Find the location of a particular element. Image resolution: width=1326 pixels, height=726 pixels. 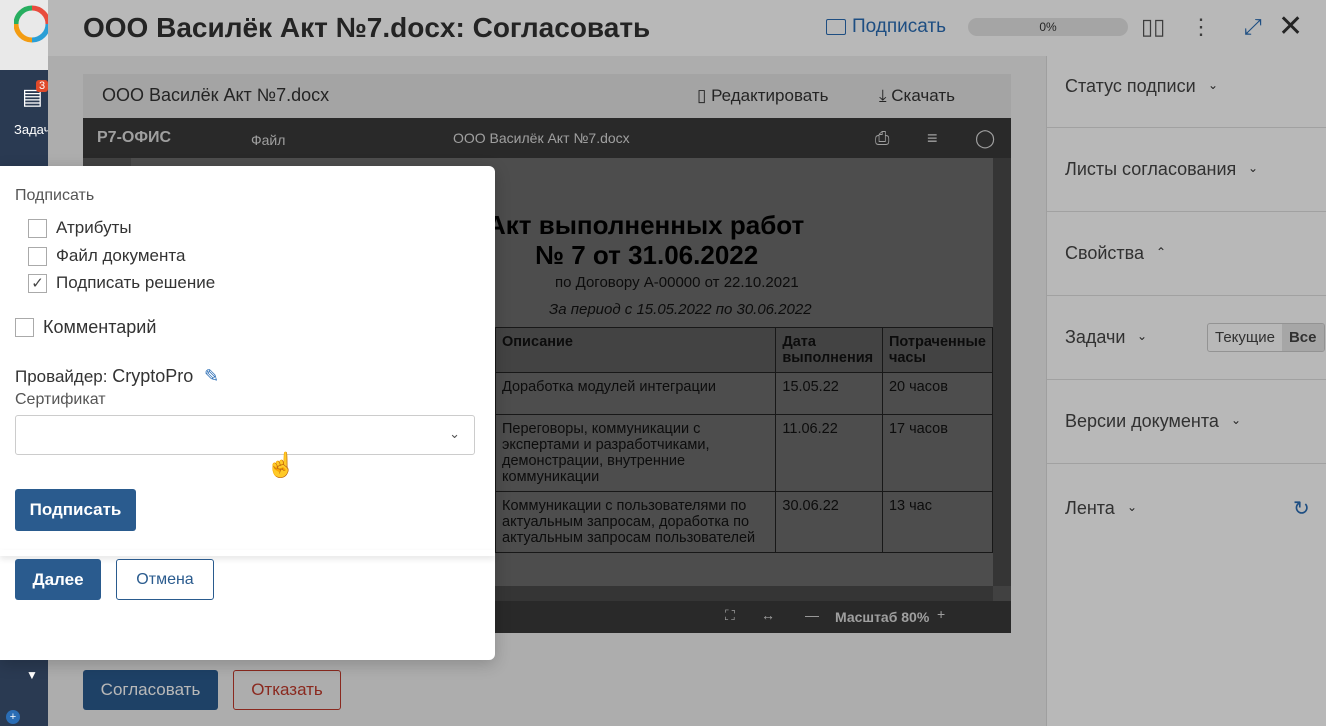

collapse-caret-icon: ▼ is located at coordinates (32, 675).